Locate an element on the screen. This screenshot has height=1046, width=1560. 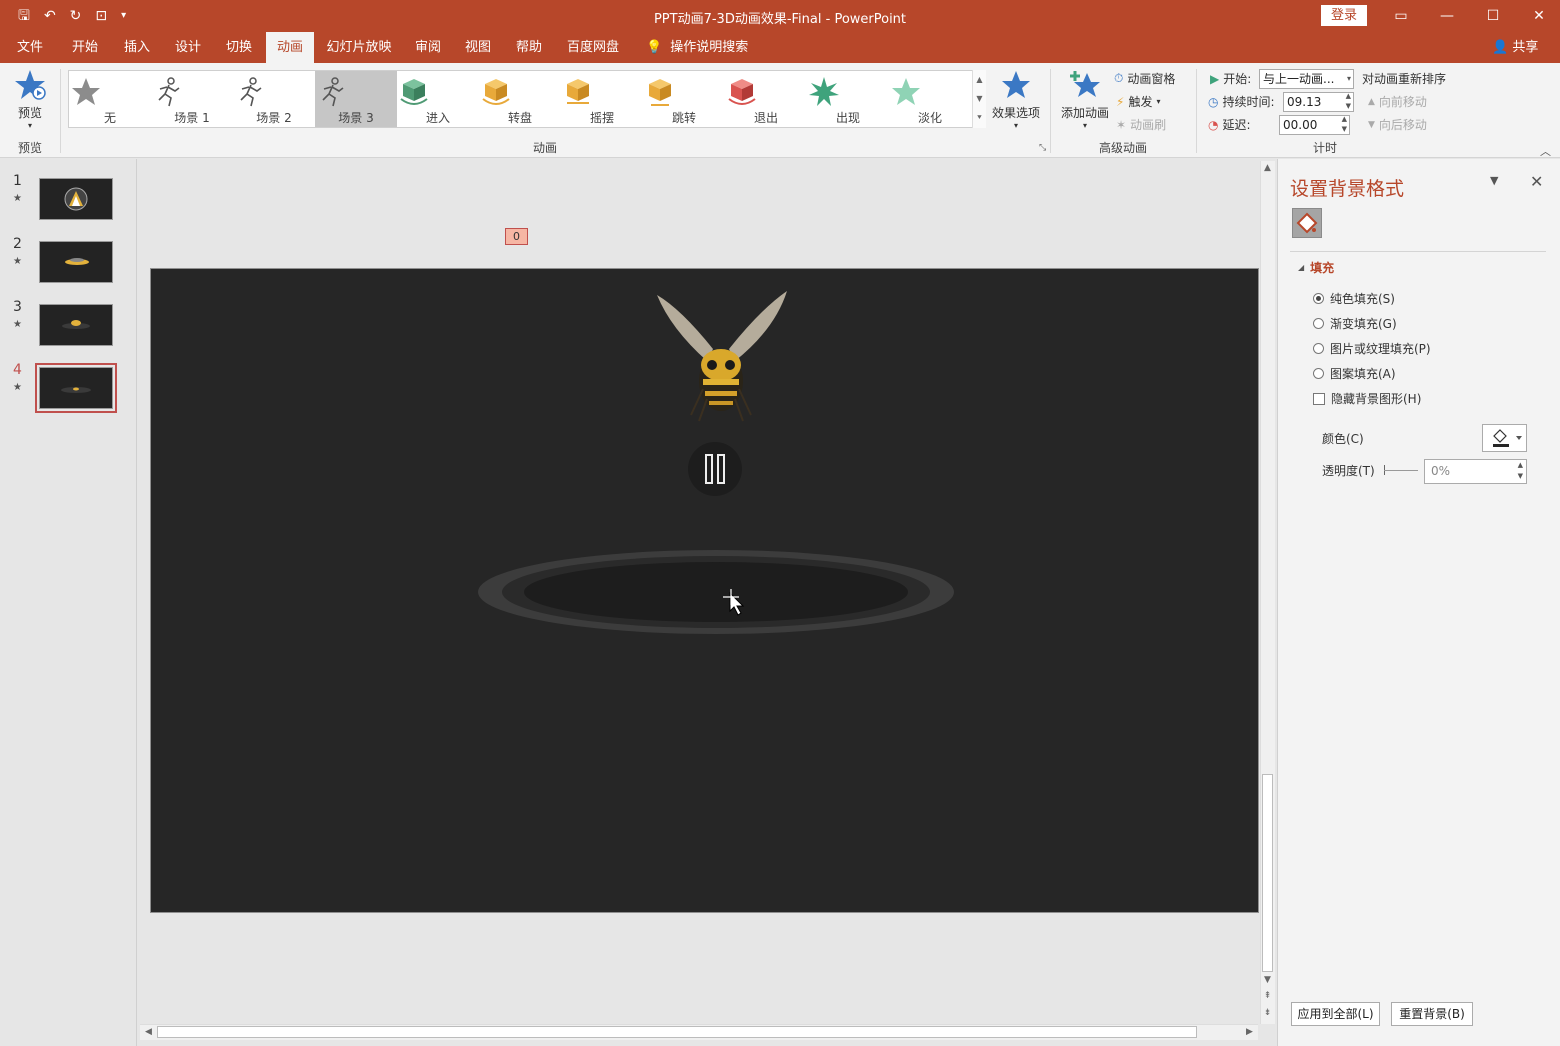
clock-icon: ◷ is located at coordinates (1213, 101).